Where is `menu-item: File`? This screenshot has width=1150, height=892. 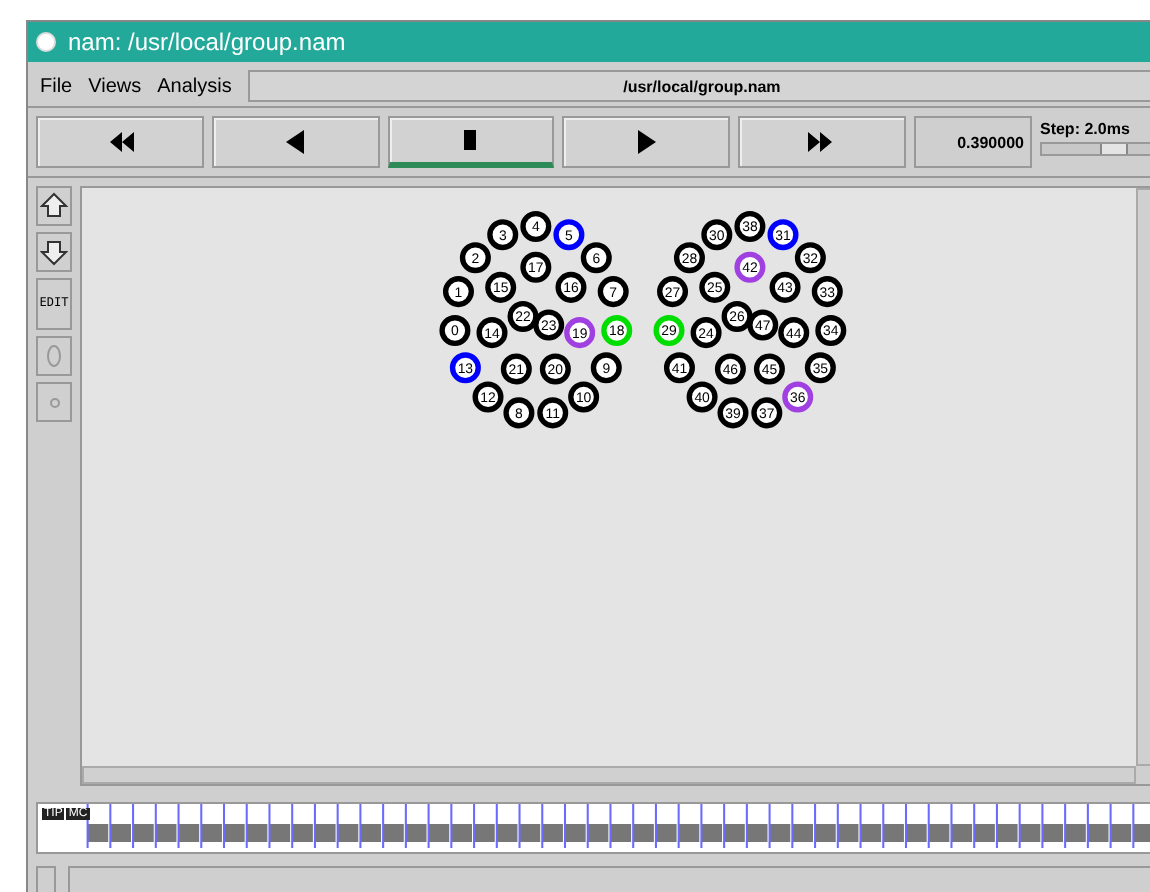
menu-item: File is located at coordinates (56, 86).